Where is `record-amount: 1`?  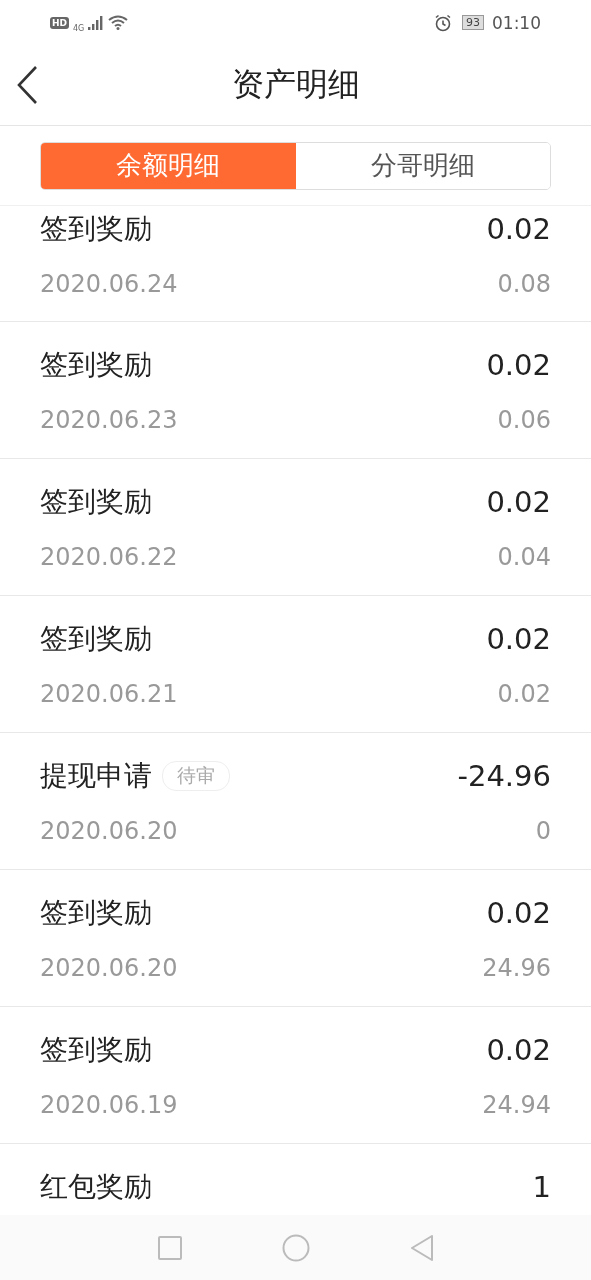
record-amount: 1 is located at coordinates (541, 1187).